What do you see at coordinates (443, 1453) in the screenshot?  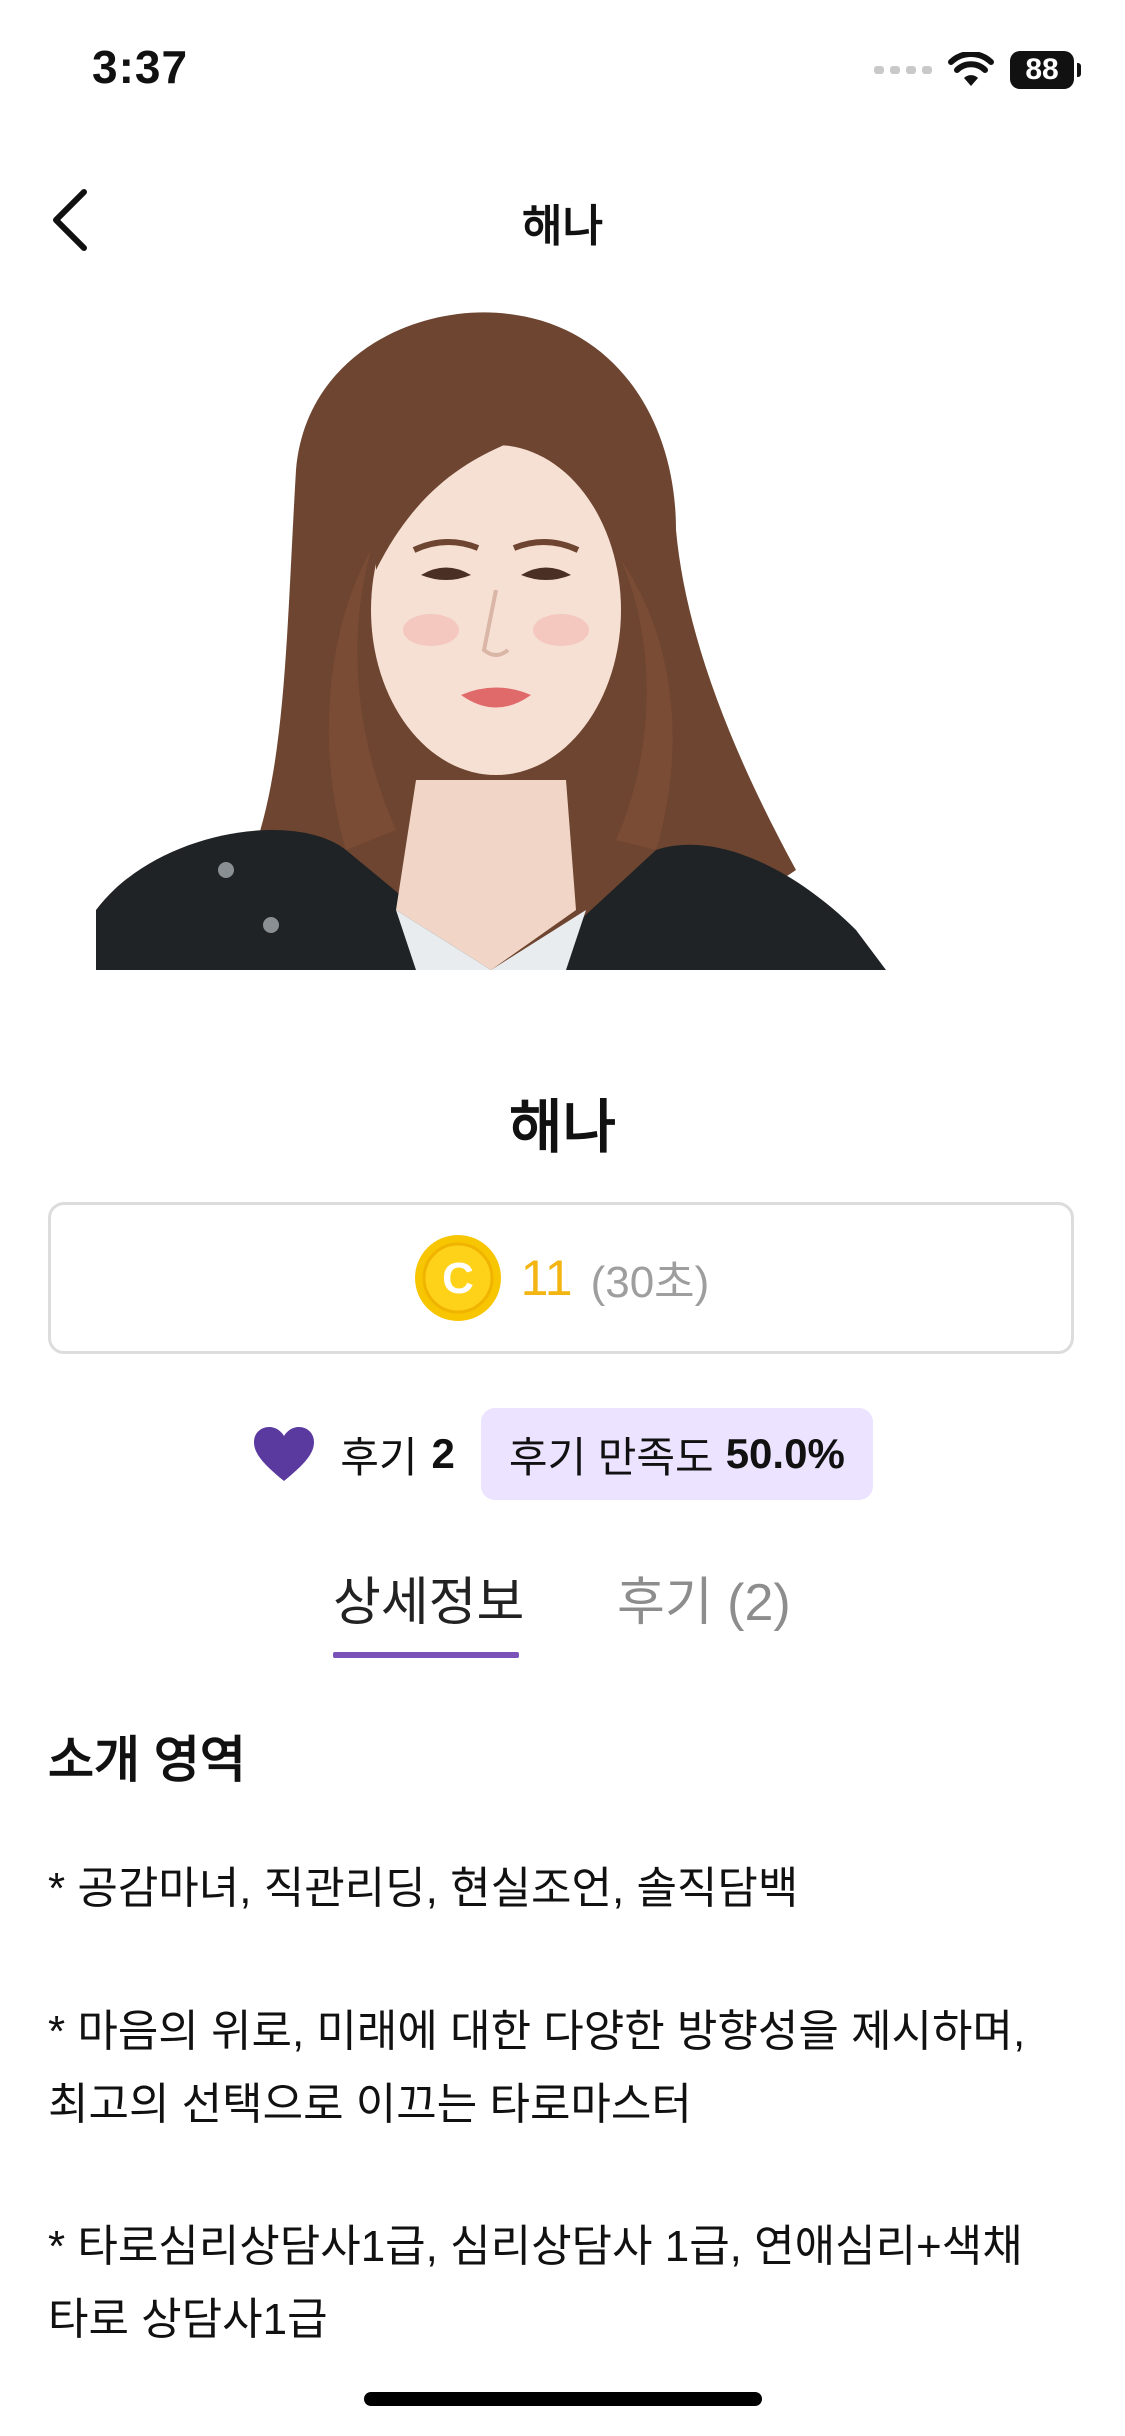 I see `review-count-value: 2` at bounding box center [443, 1453].